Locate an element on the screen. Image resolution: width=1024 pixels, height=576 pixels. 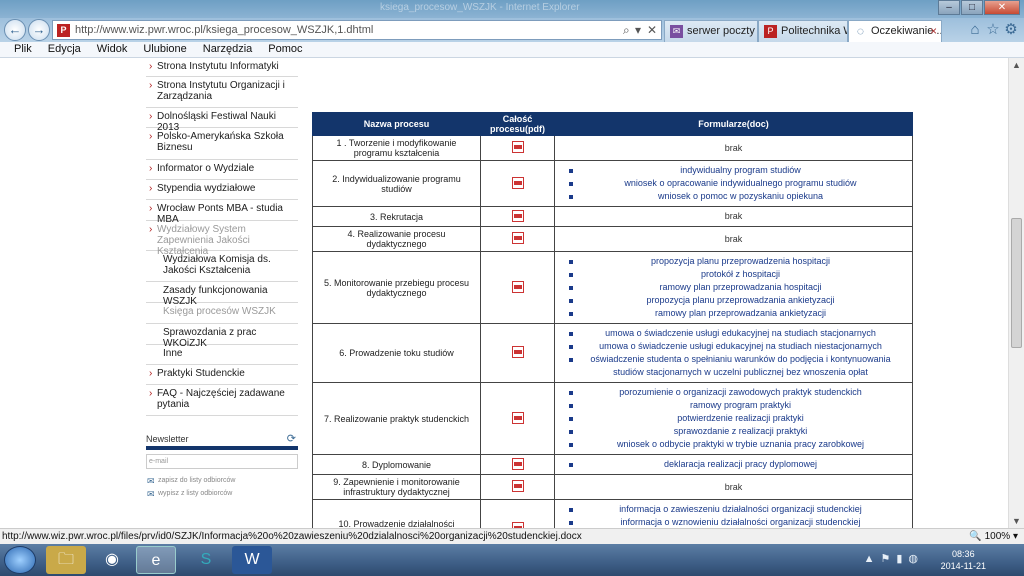
menu-tools: Narzędzia is located at coordinates (228, 49).